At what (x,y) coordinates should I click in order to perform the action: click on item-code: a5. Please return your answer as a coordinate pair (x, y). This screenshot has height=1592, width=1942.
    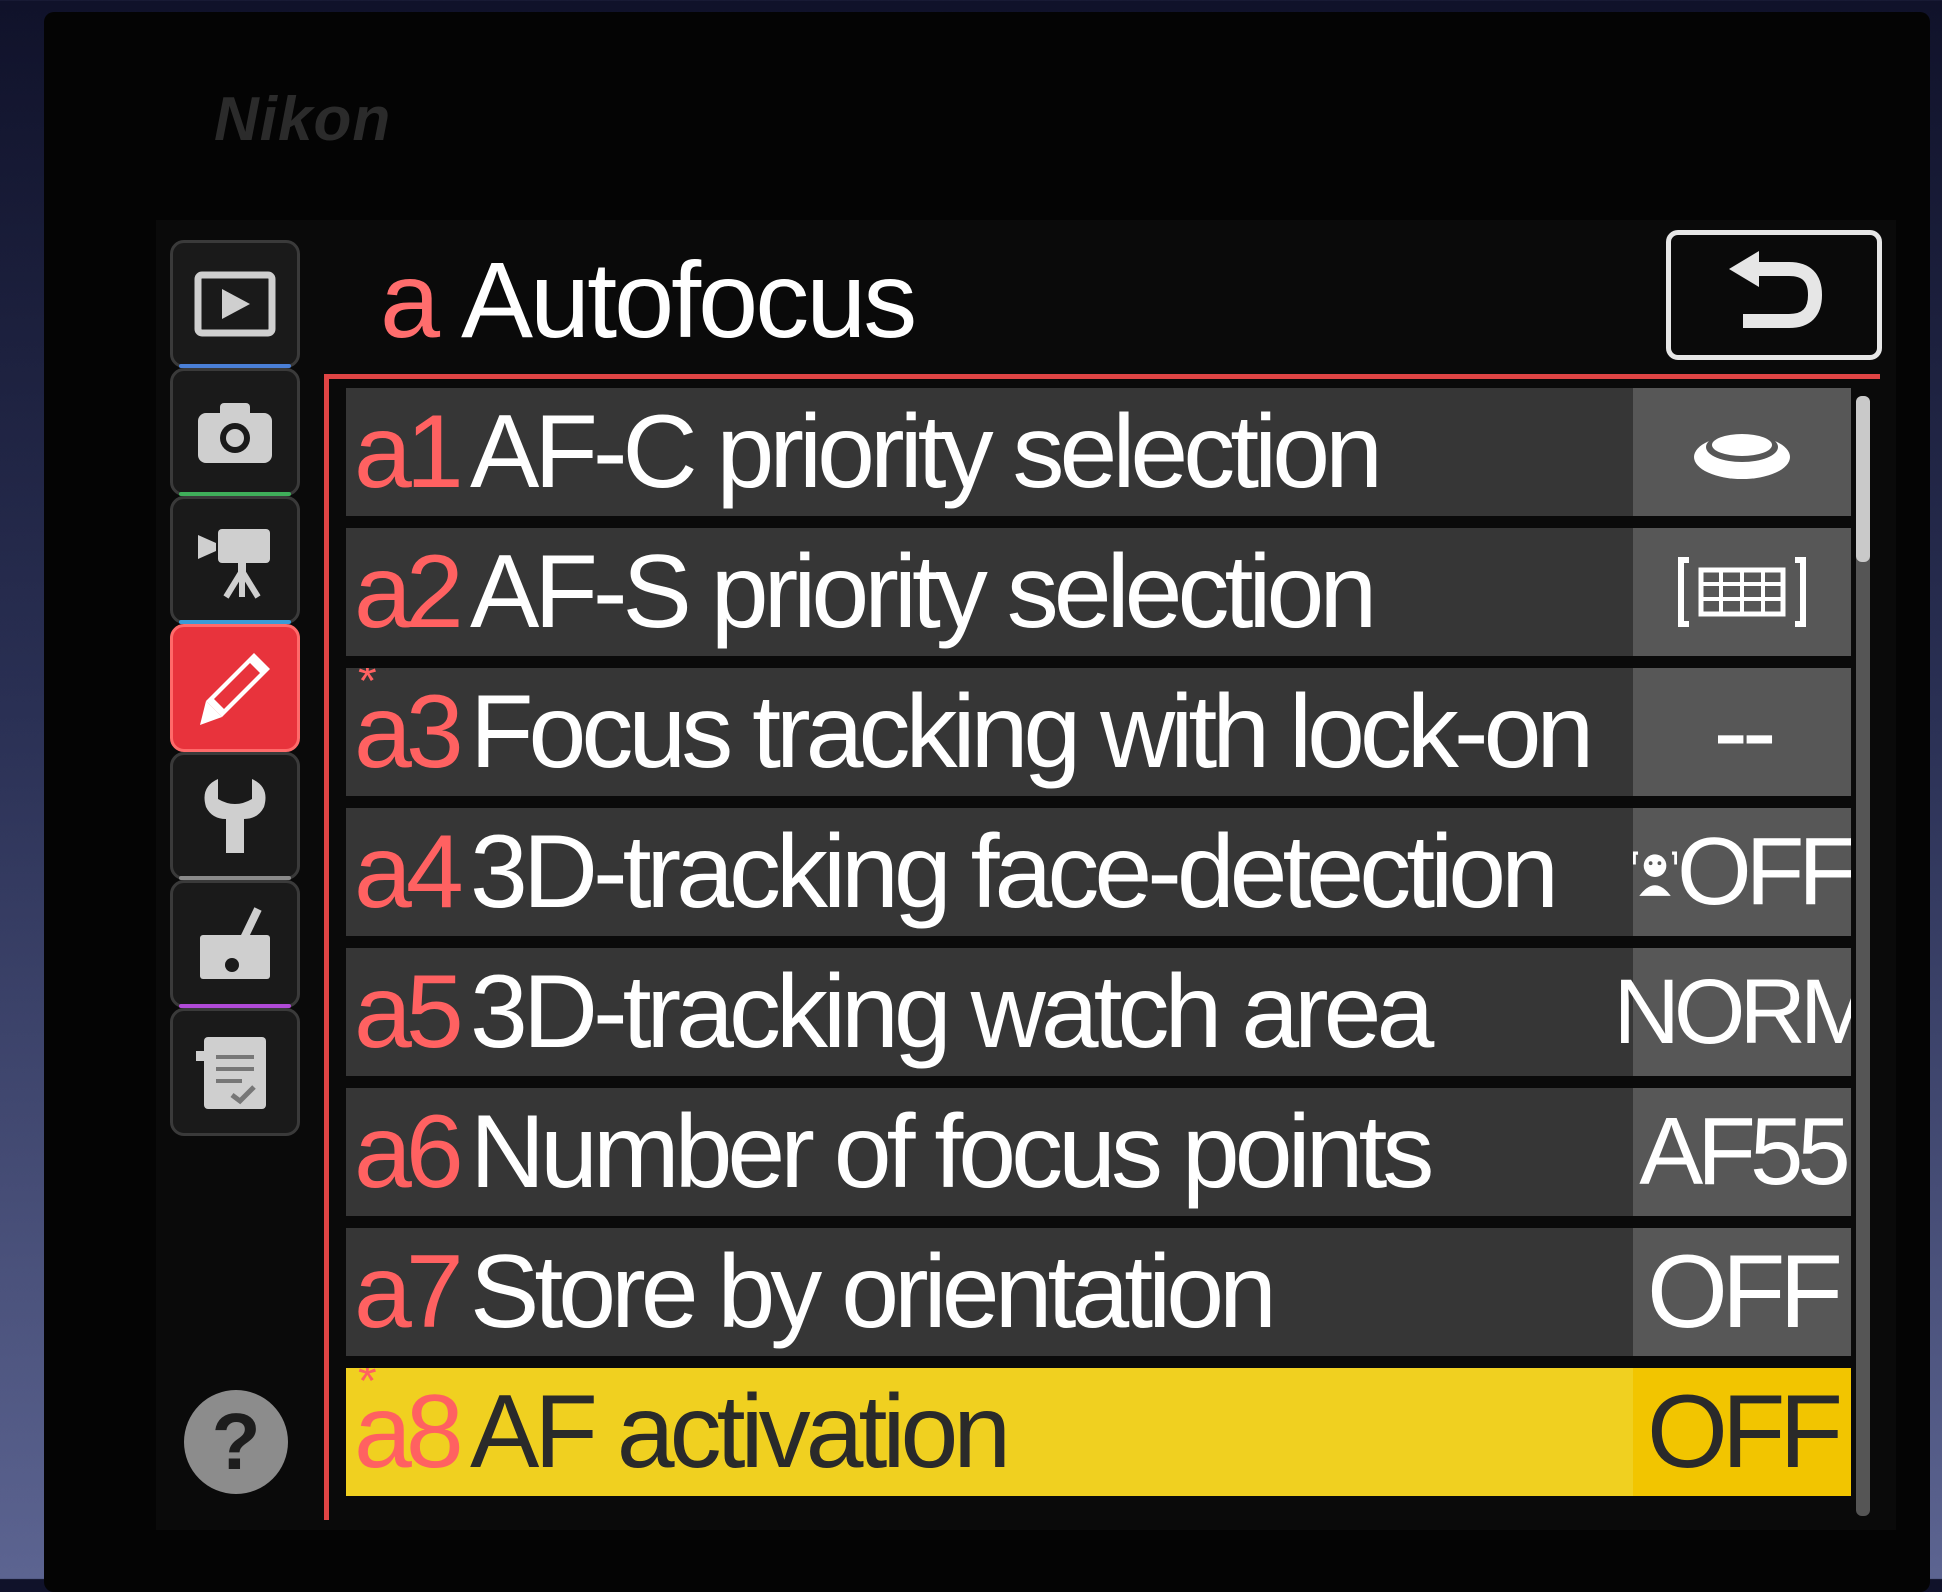
    Looking at the image, I should click on (409, 1012).